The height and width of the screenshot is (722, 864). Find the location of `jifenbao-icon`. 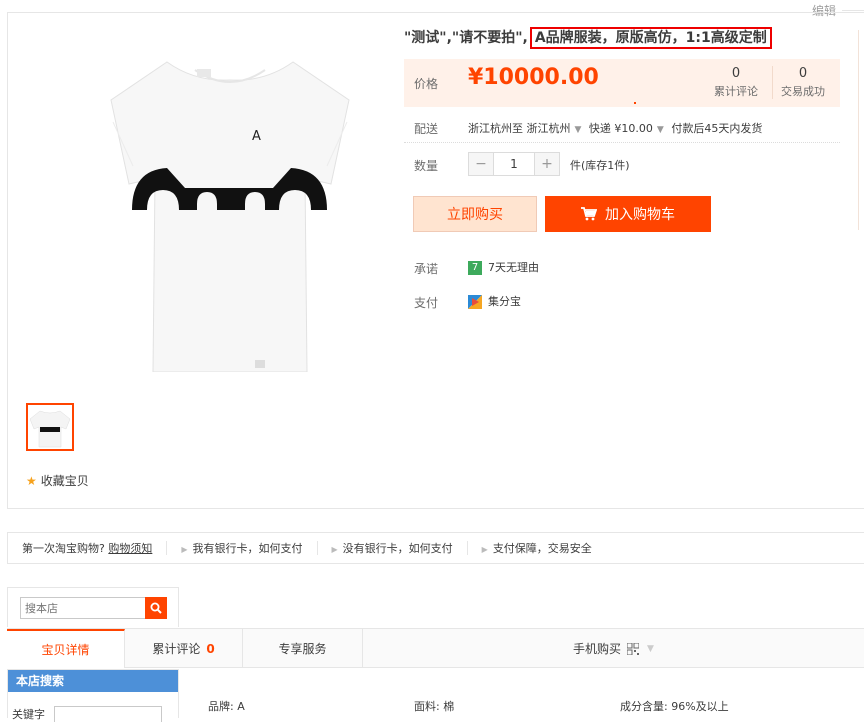

jifenbao-icon is located at coordinates (475, 302).